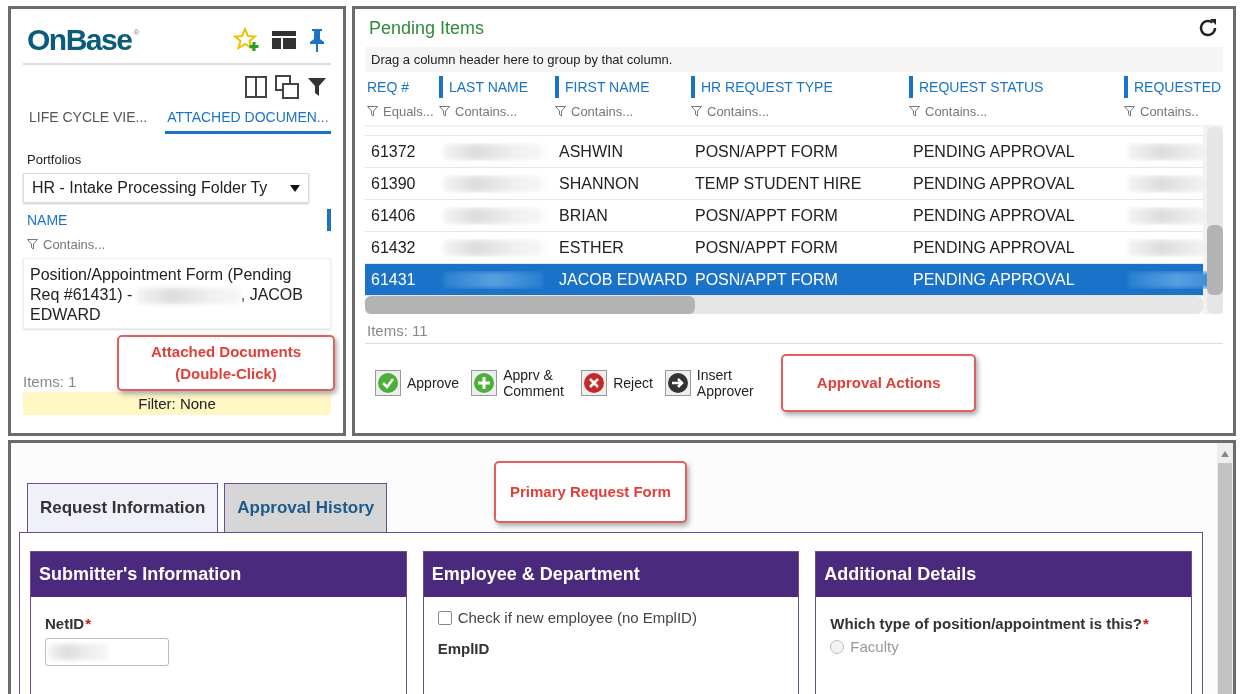 The height and width of the screenshot is (694, 1244). I want to click on pin-icon, so click(317, 40).